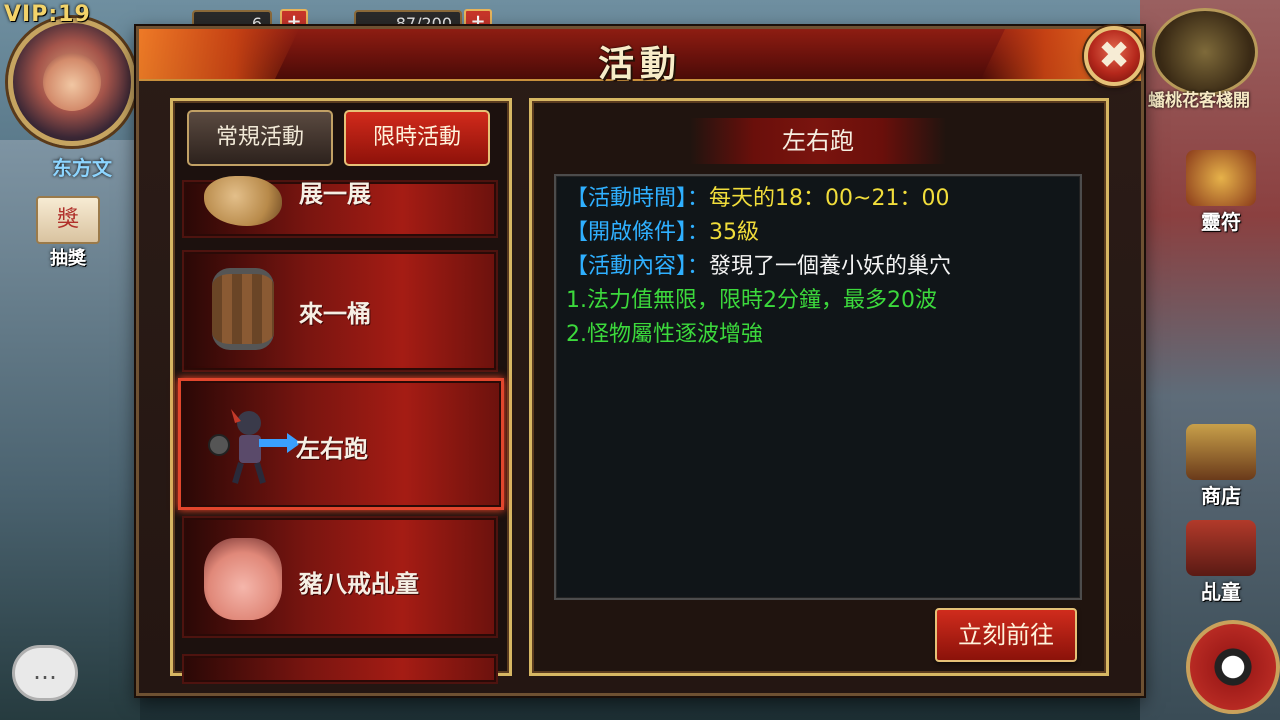  Describe the element at coordinates (254, 446) in the screenshot. I see `runner-graphic` at that location.